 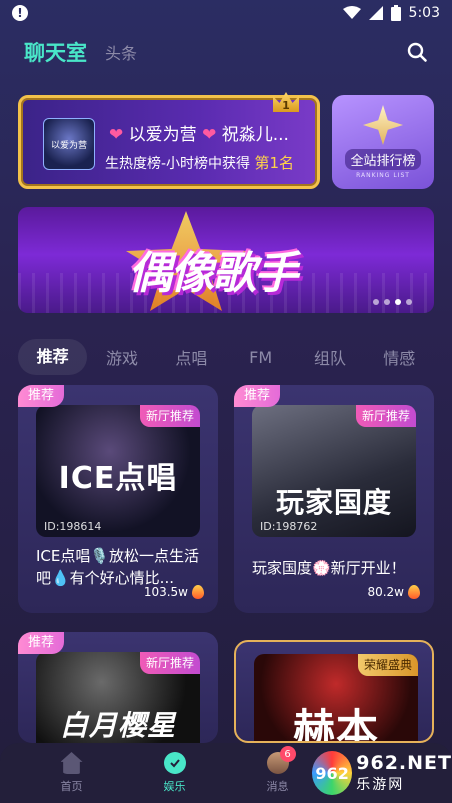 What do you see at coordinates (71, 786) in the screenshot?
I see `nav-home-label: 首页` at bounding box center [71, 786].